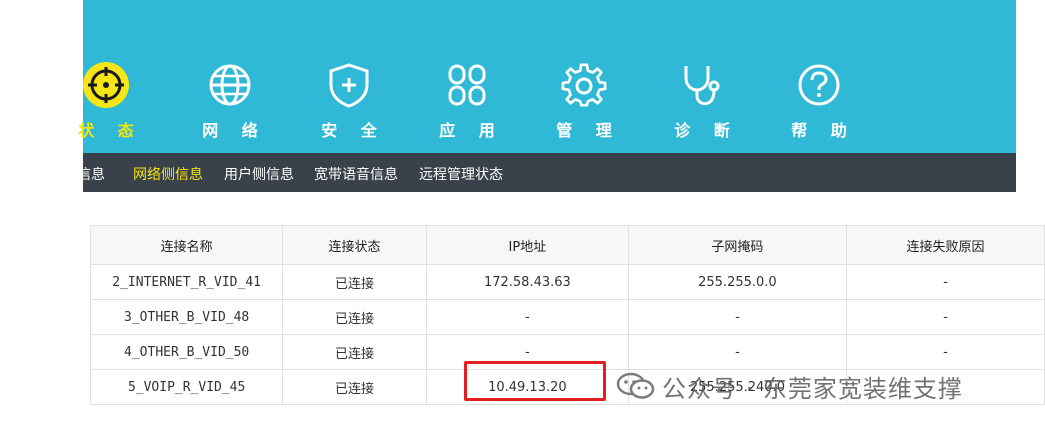 The height and width of the screenshot is (429, 1045). What do you see at coordinates (91, 174) in the screenshot?
I see `subnav-info: 信息` at bounding box center [91, 174].